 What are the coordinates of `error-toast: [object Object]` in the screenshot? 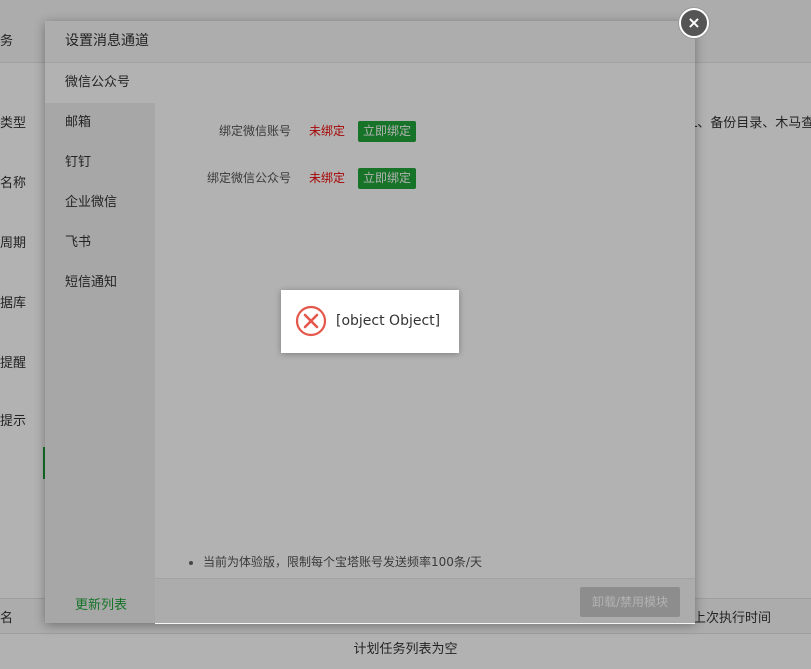 It's located at (370, 321).